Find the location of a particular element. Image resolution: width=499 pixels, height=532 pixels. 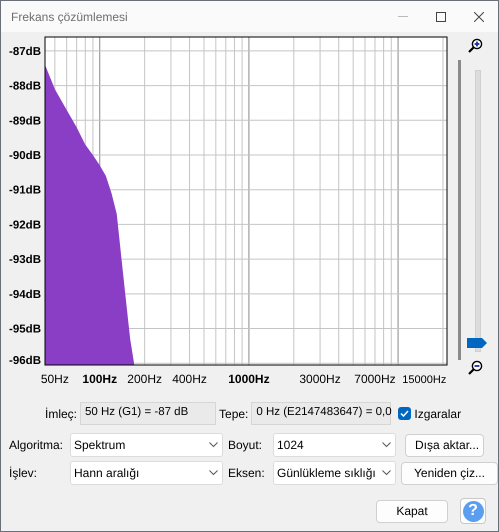

grids-checkbox is located at coordinates (405, 413).